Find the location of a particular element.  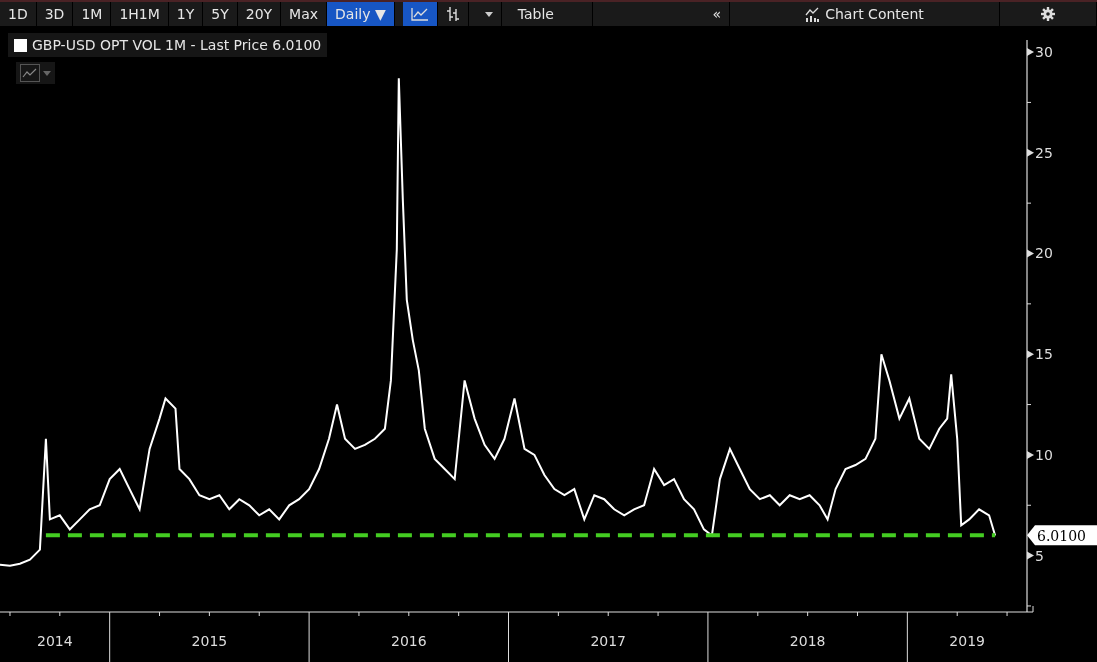

chart-type-dropdown is located at coordinates (35, 73).